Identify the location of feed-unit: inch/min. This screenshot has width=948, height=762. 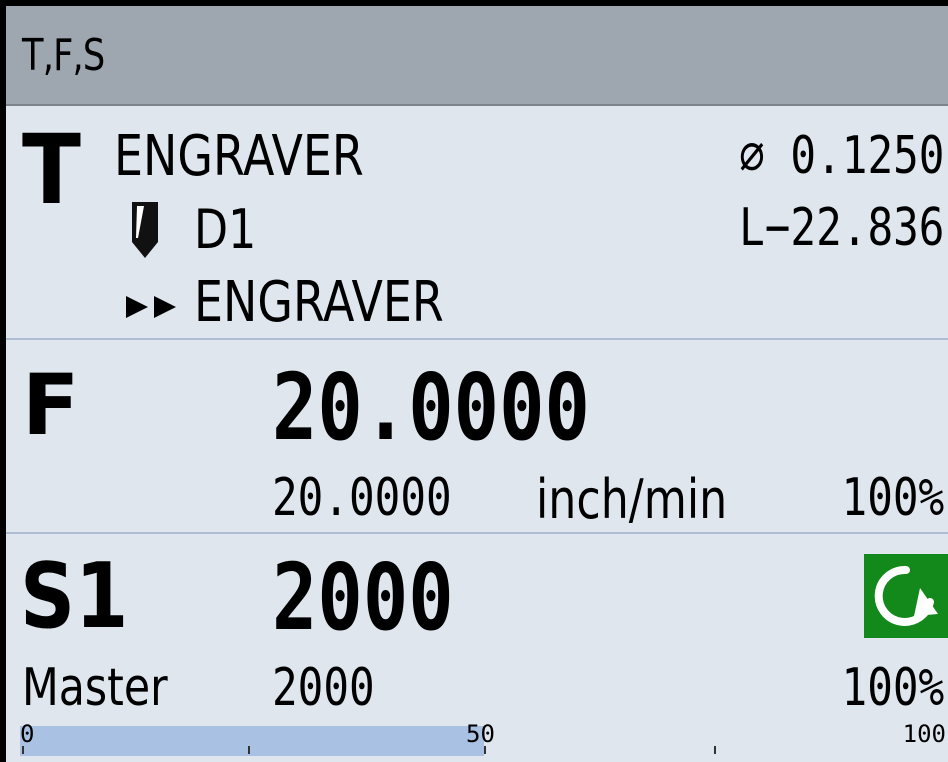
(632, 499).